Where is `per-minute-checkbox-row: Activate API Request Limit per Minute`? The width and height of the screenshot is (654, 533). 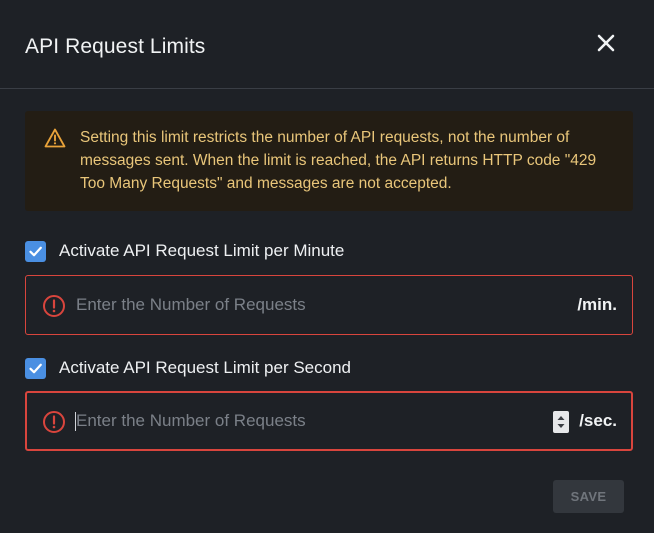
per-minute-checkbox-row: Activate API Request Limit per Minute is located at coordinates (184, 251).